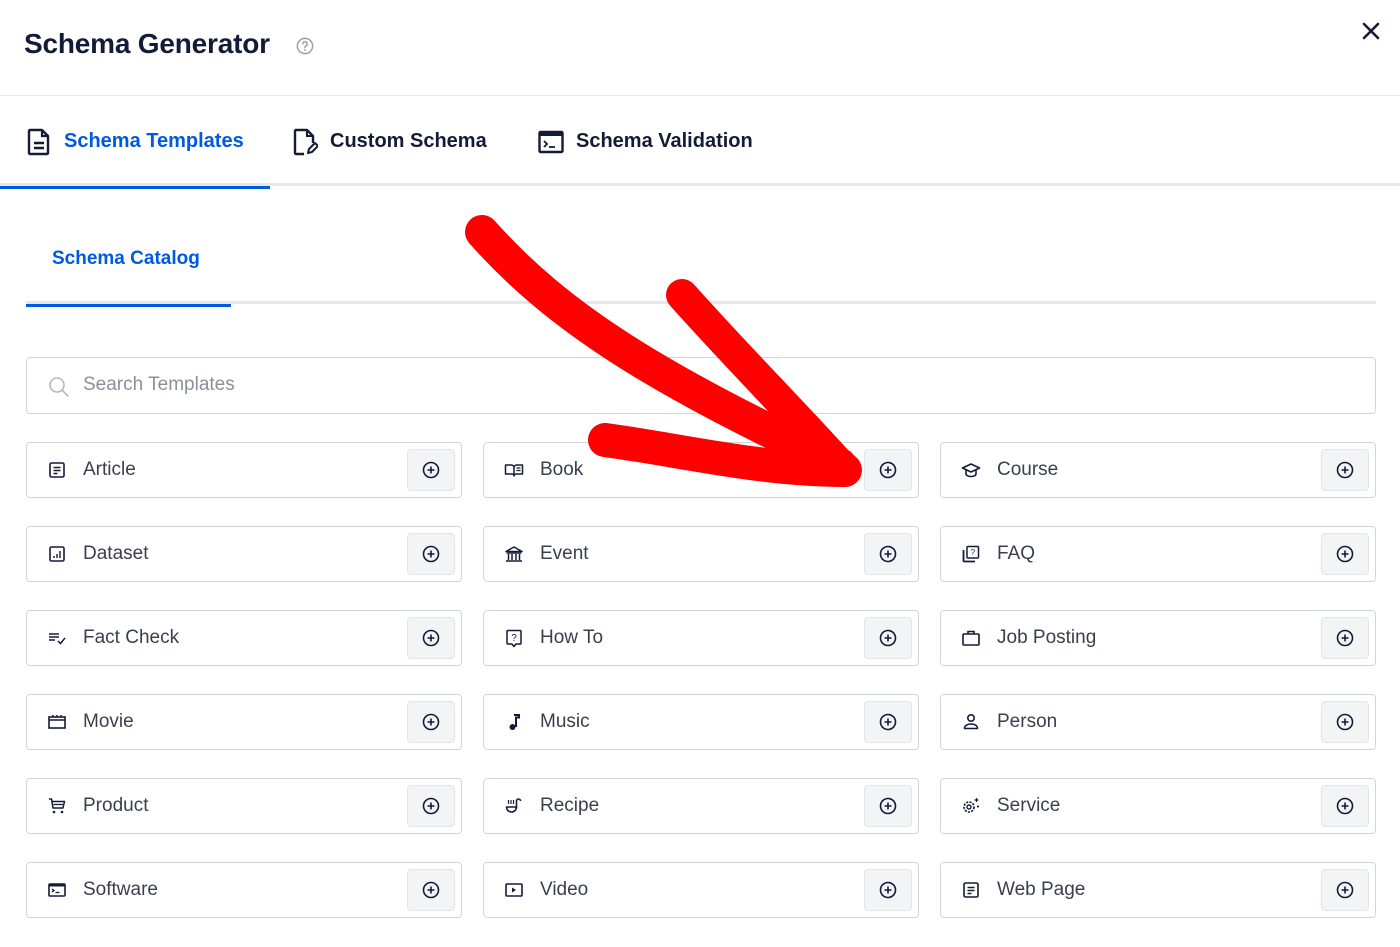 The height and width of the screenshot is (947, 1400). Describe the element at coordinates (1158, 806) in the screenshot. I see `template-card-service: Service` at that location.